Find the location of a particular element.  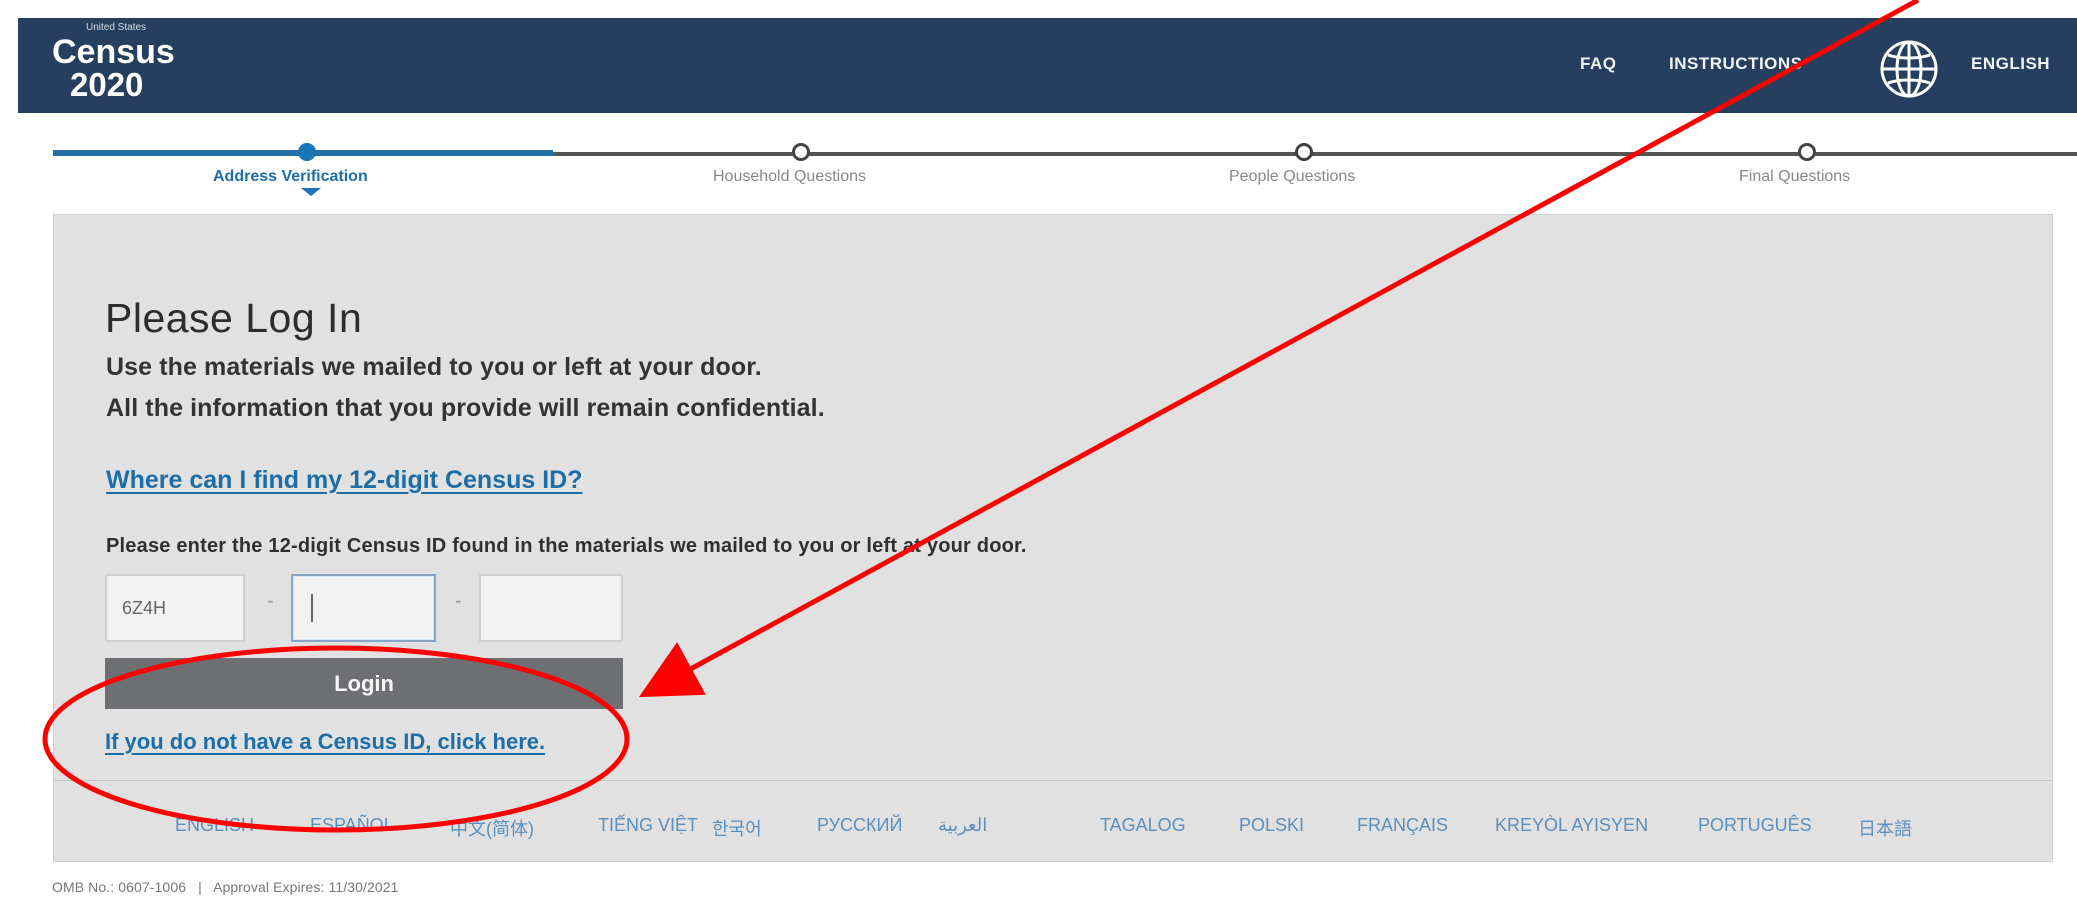

step-node-final-questions is located at coordinates (1807, 152).